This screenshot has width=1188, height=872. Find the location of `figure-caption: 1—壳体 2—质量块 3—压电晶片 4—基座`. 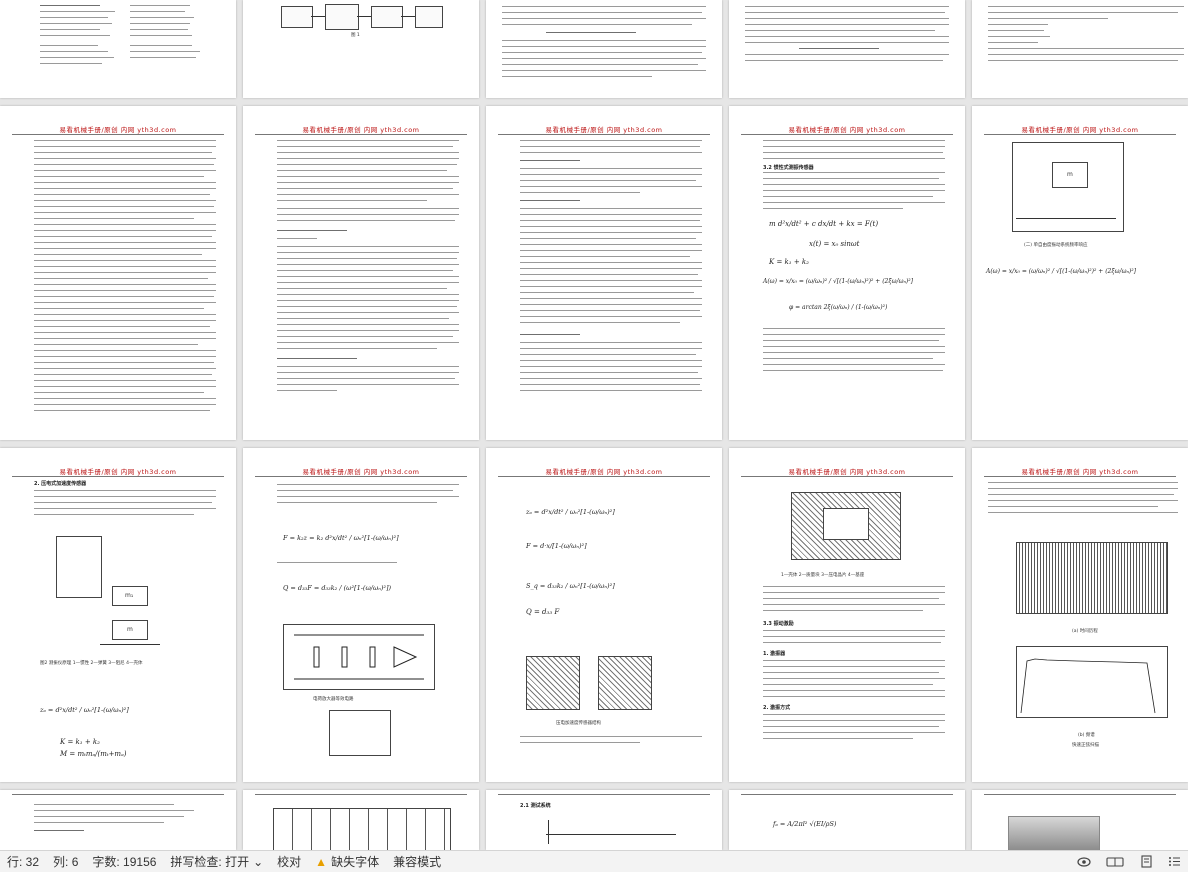

figure-caption: 1—壳体 2—质量块 3—压电晶片 4—基座 is located at coordinates (823, 575).